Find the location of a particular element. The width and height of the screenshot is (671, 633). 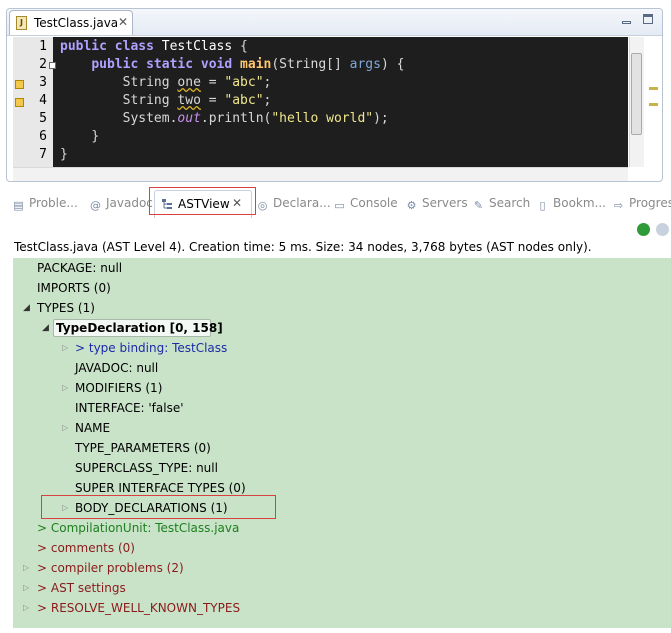

line-number: 7 is located at coordinates (43, 154).